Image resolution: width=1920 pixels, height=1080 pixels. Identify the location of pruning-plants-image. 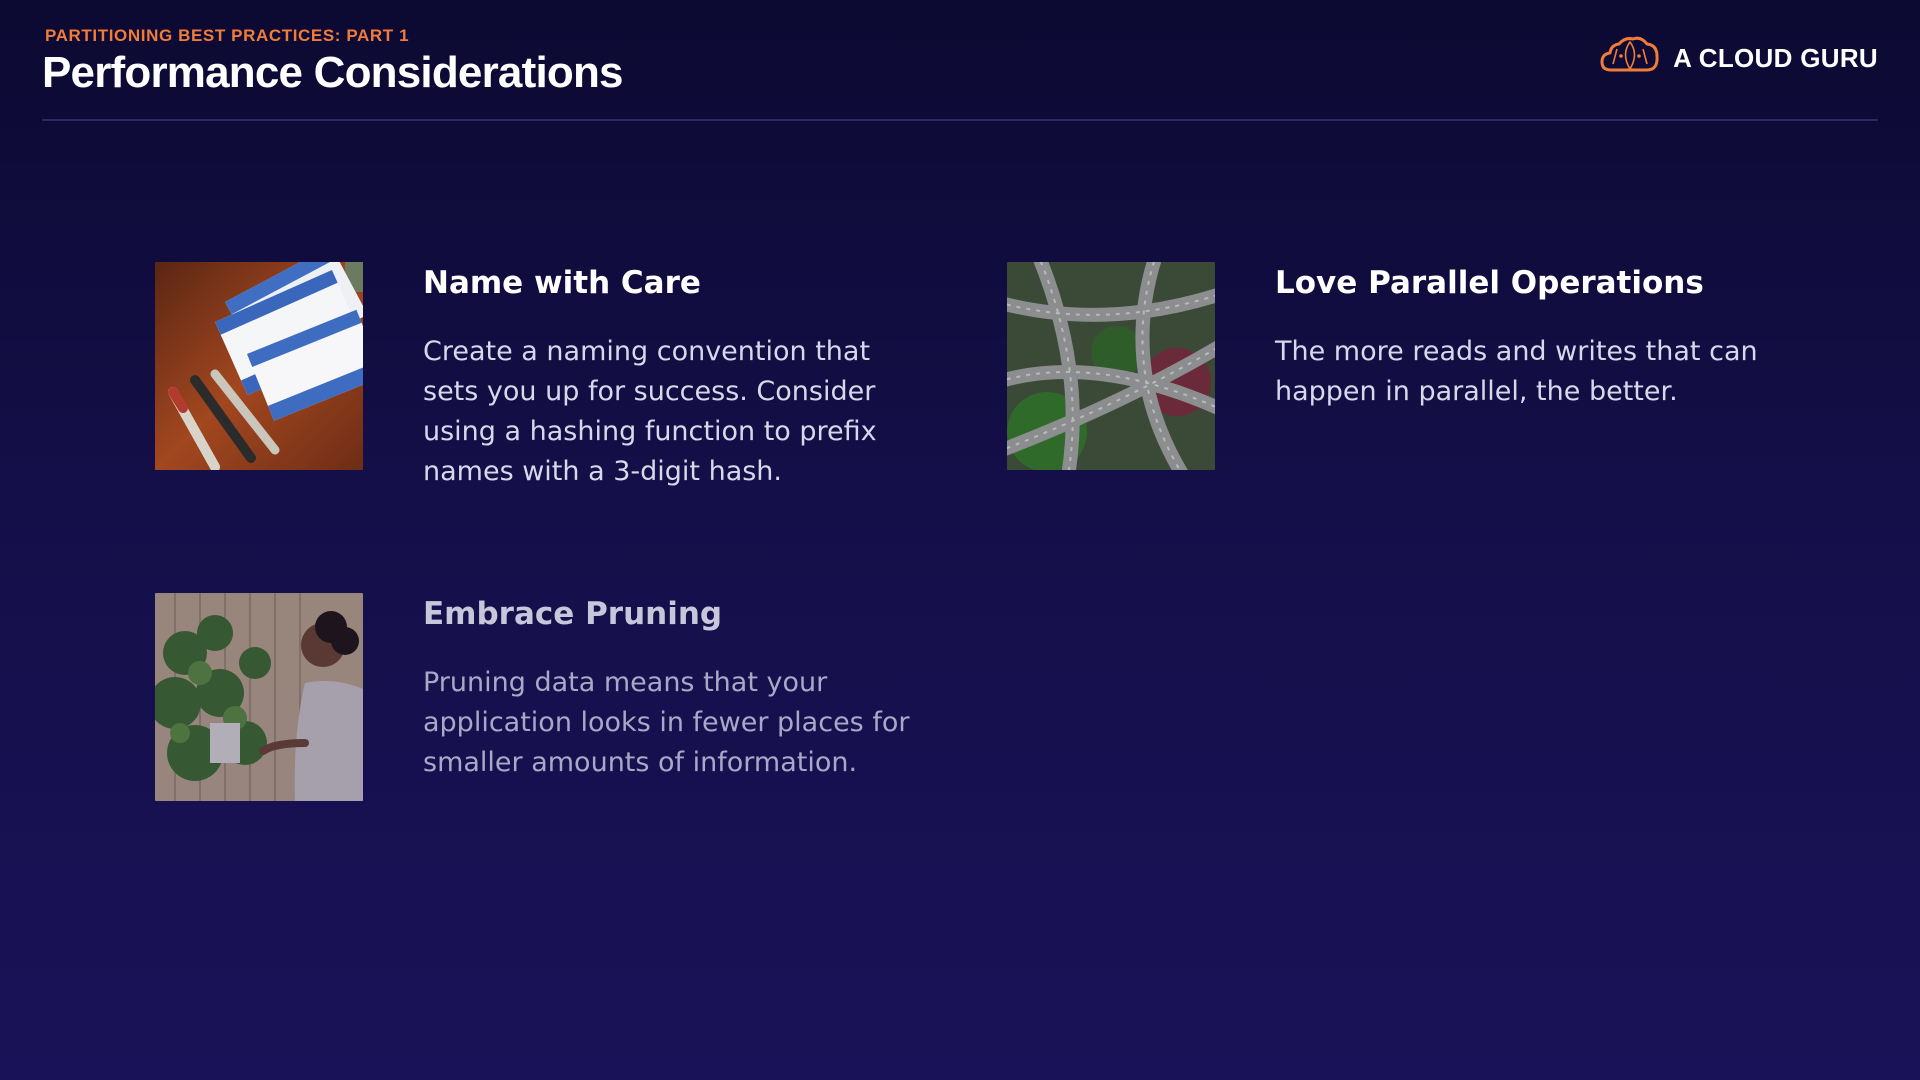
(259, 697).